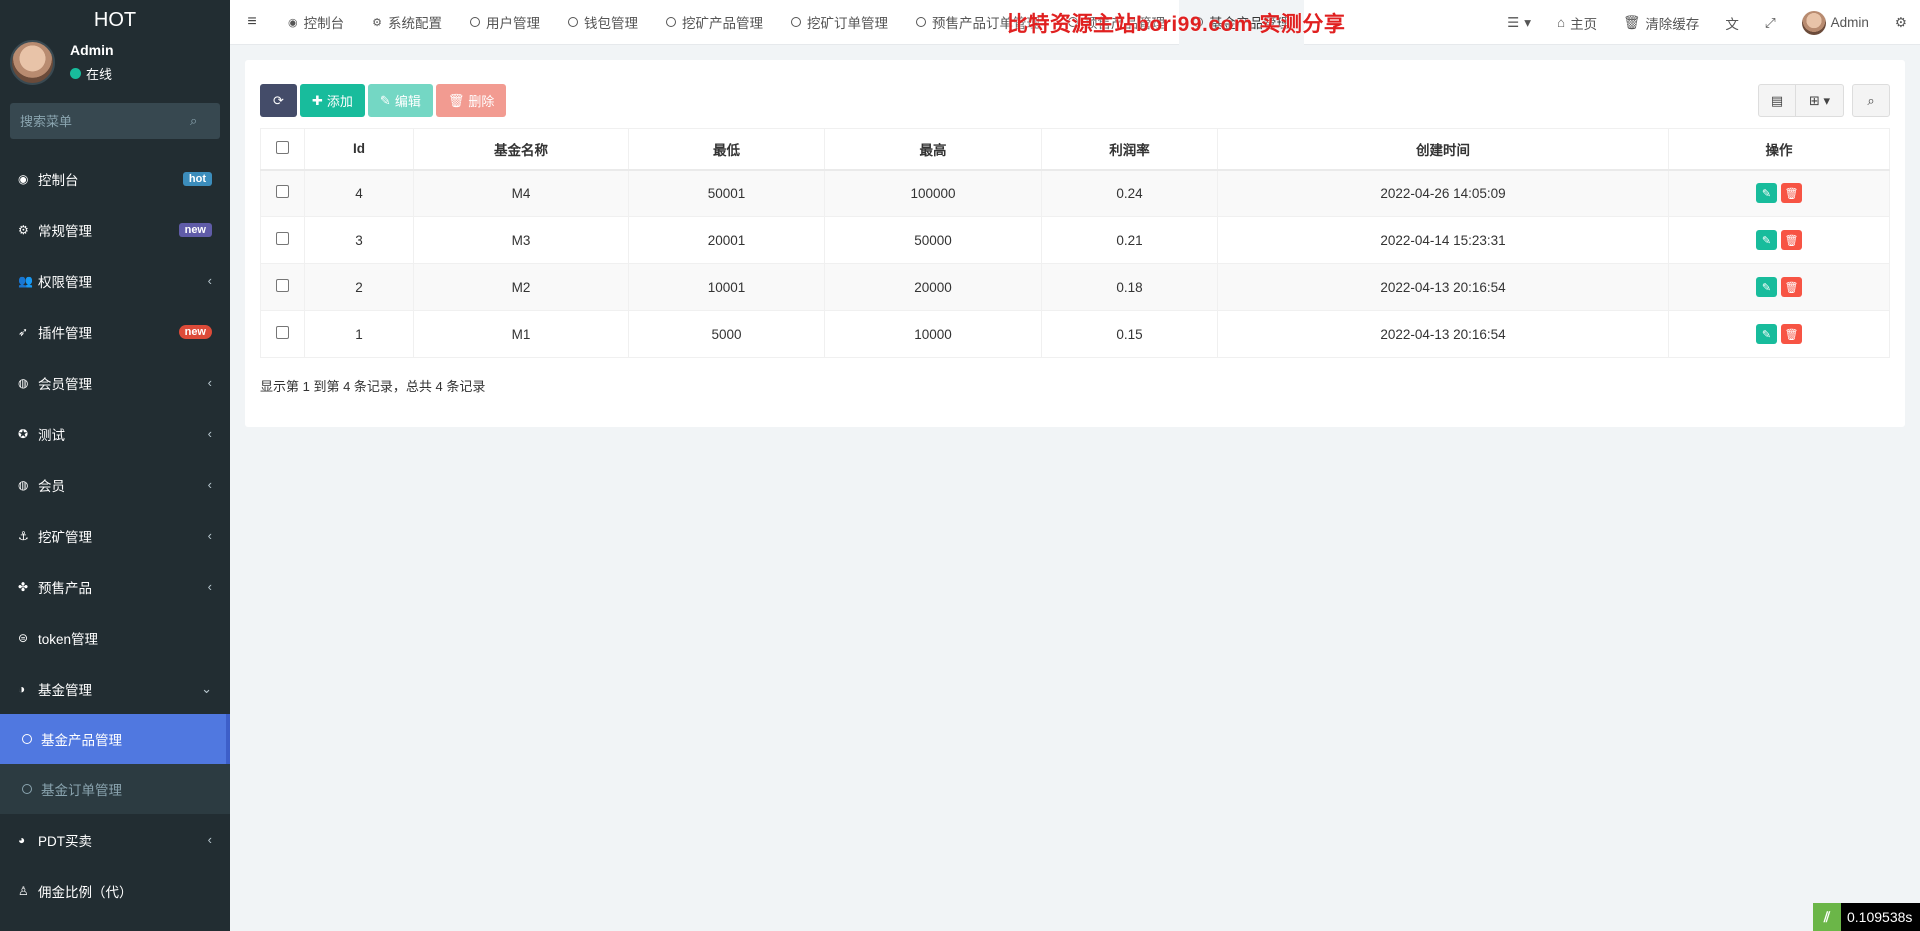 The image size is (1920, 931). I want to click on column-header: 利润率, so click(1129, 149).